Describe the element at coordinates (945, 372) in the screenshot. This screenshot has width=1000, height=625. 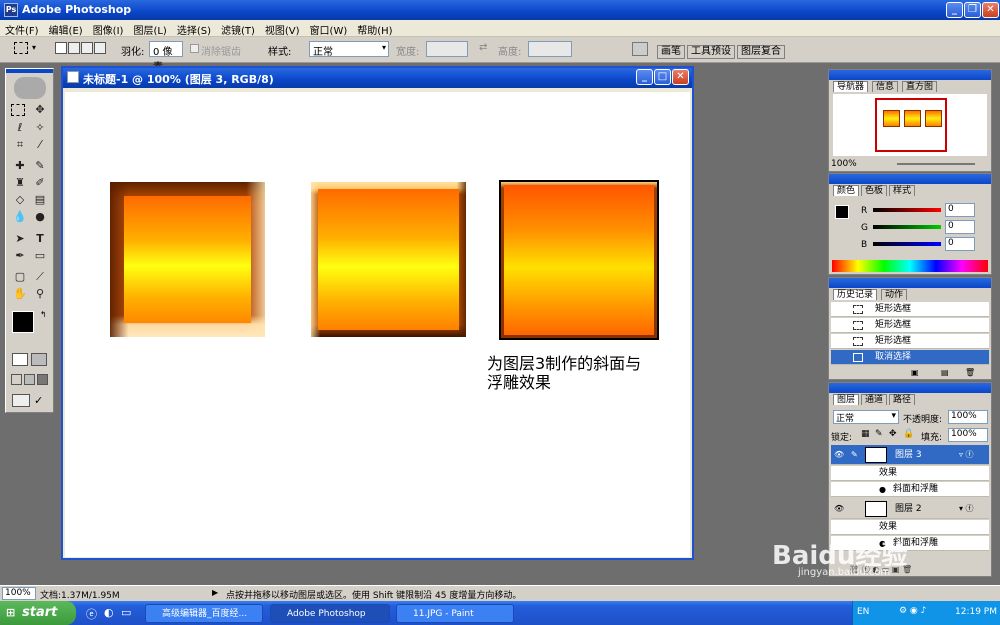
I see `new-document-icon: ▤` at that location.